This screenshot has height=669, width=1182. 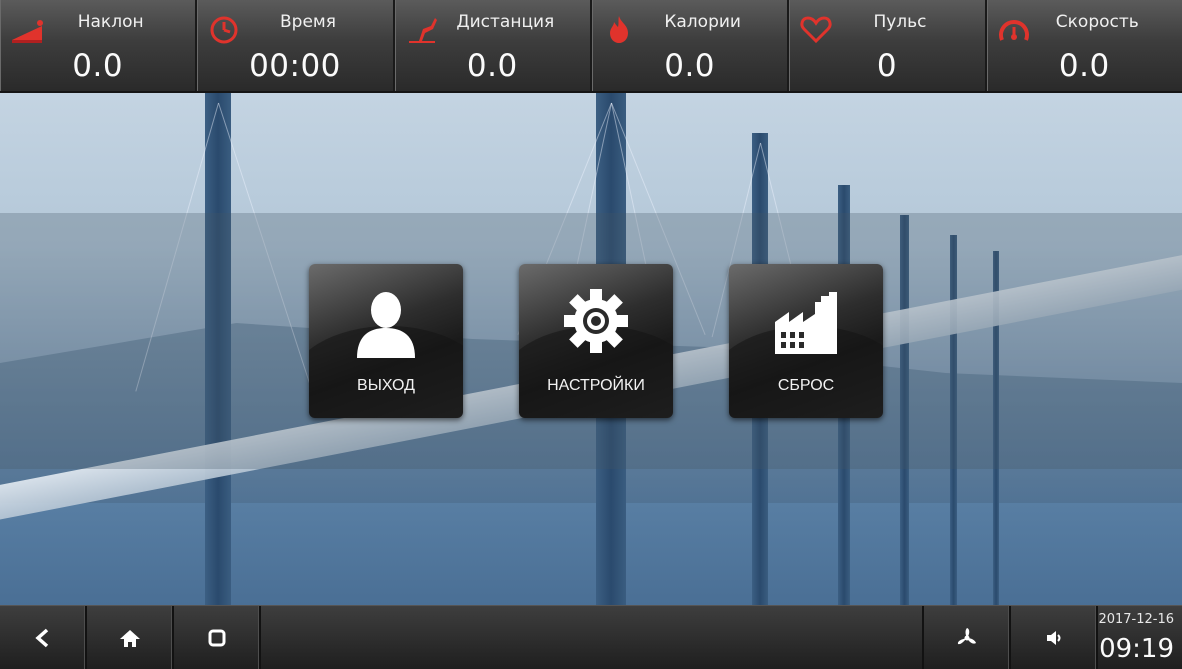 What do you see at coordinates (691, 45) in the screenshot?
I see `stat-calories: Калории 0.0` at bounding box center [691, 45].